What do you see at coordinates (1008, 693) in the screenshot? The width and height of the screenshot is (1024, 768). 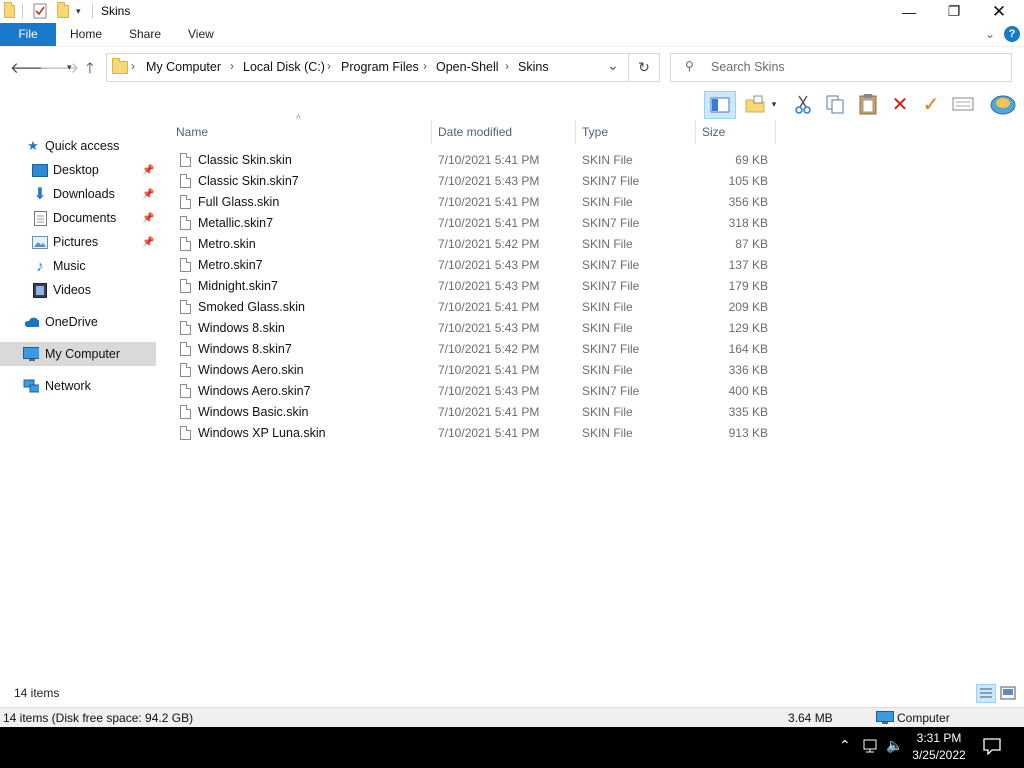 I see `large-icons-view-icon` at bounding box center [1008, 693].